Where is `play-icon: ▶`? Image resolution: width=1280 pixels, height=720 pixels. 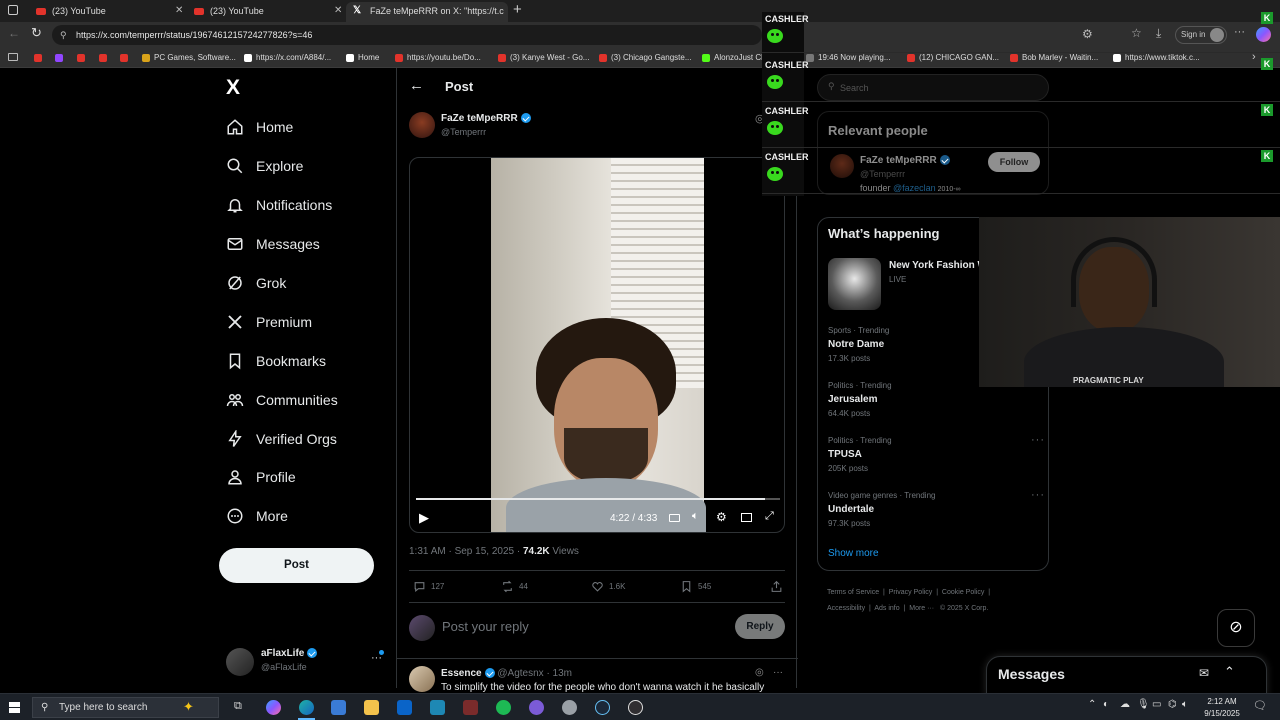
play-icon: ▶ is located at coordinates (424, 518).